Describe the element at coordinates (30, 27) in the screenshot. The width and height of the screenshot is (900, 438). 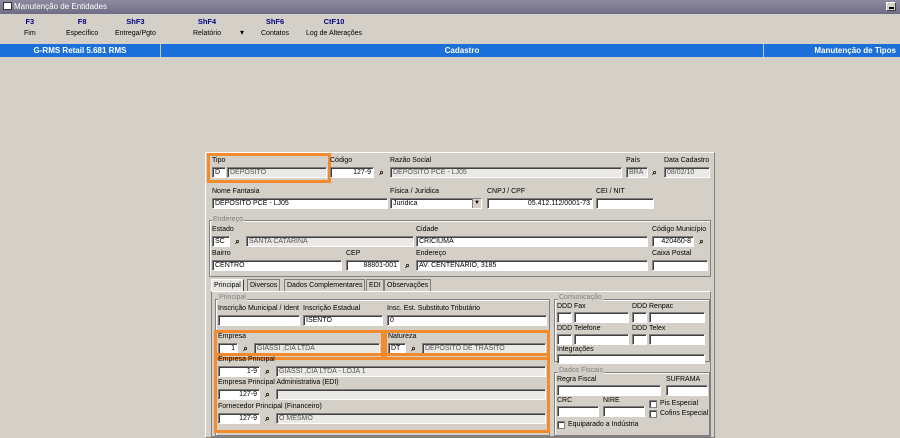
I see `fkey-f3-fim: F3 Fim` at that location.